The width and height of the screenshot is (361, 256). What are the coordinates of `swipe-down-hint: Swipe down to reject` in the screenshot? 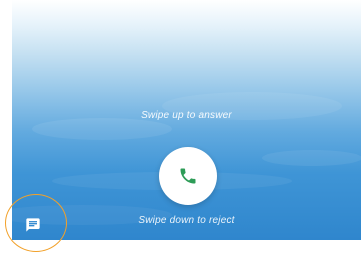 It's located at (186, 220).